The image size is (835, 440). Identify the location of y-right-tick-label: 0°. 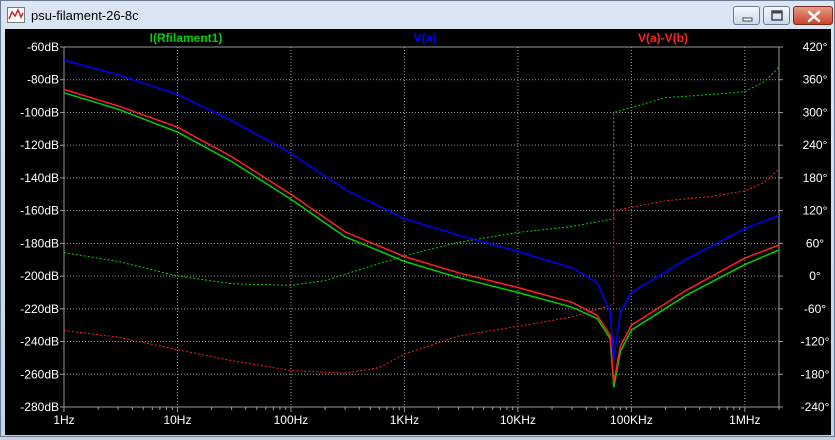
(815, 276).